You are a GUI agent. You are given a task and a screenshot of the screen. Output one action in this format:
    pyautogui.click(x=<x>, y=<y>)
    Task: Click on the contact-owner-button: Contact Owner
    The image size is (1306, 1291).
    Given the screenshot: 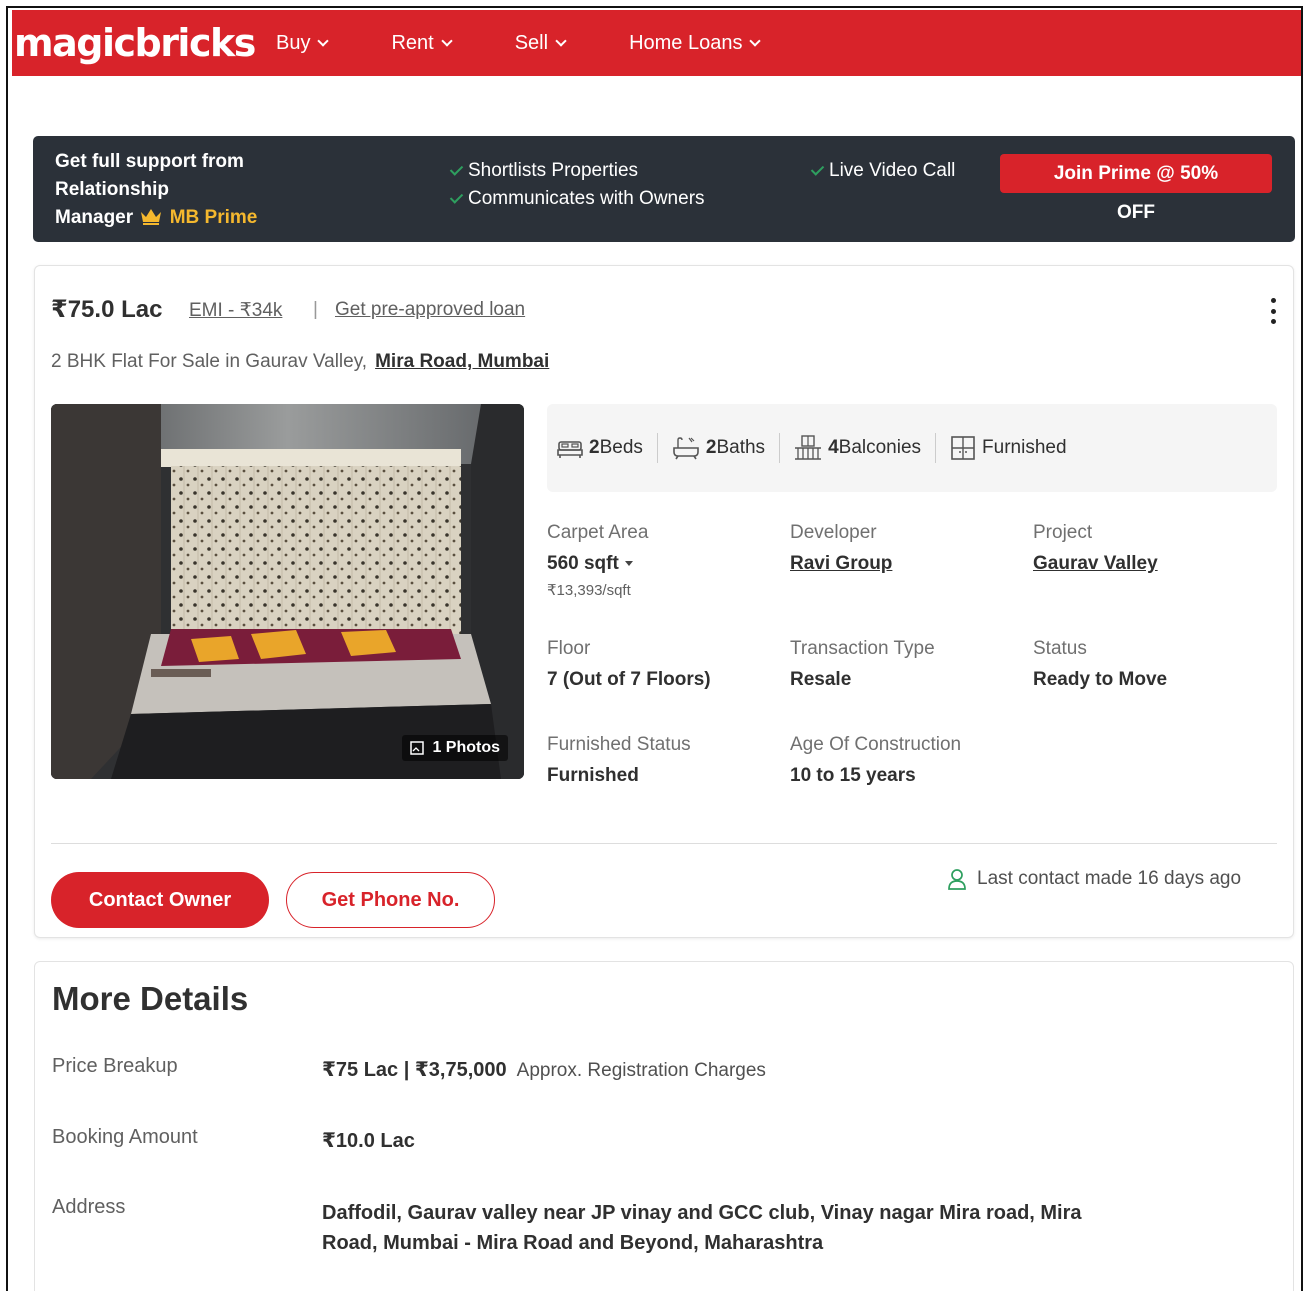 What is the action you would take?
    pyautogui.click(x=160, y=900)
    